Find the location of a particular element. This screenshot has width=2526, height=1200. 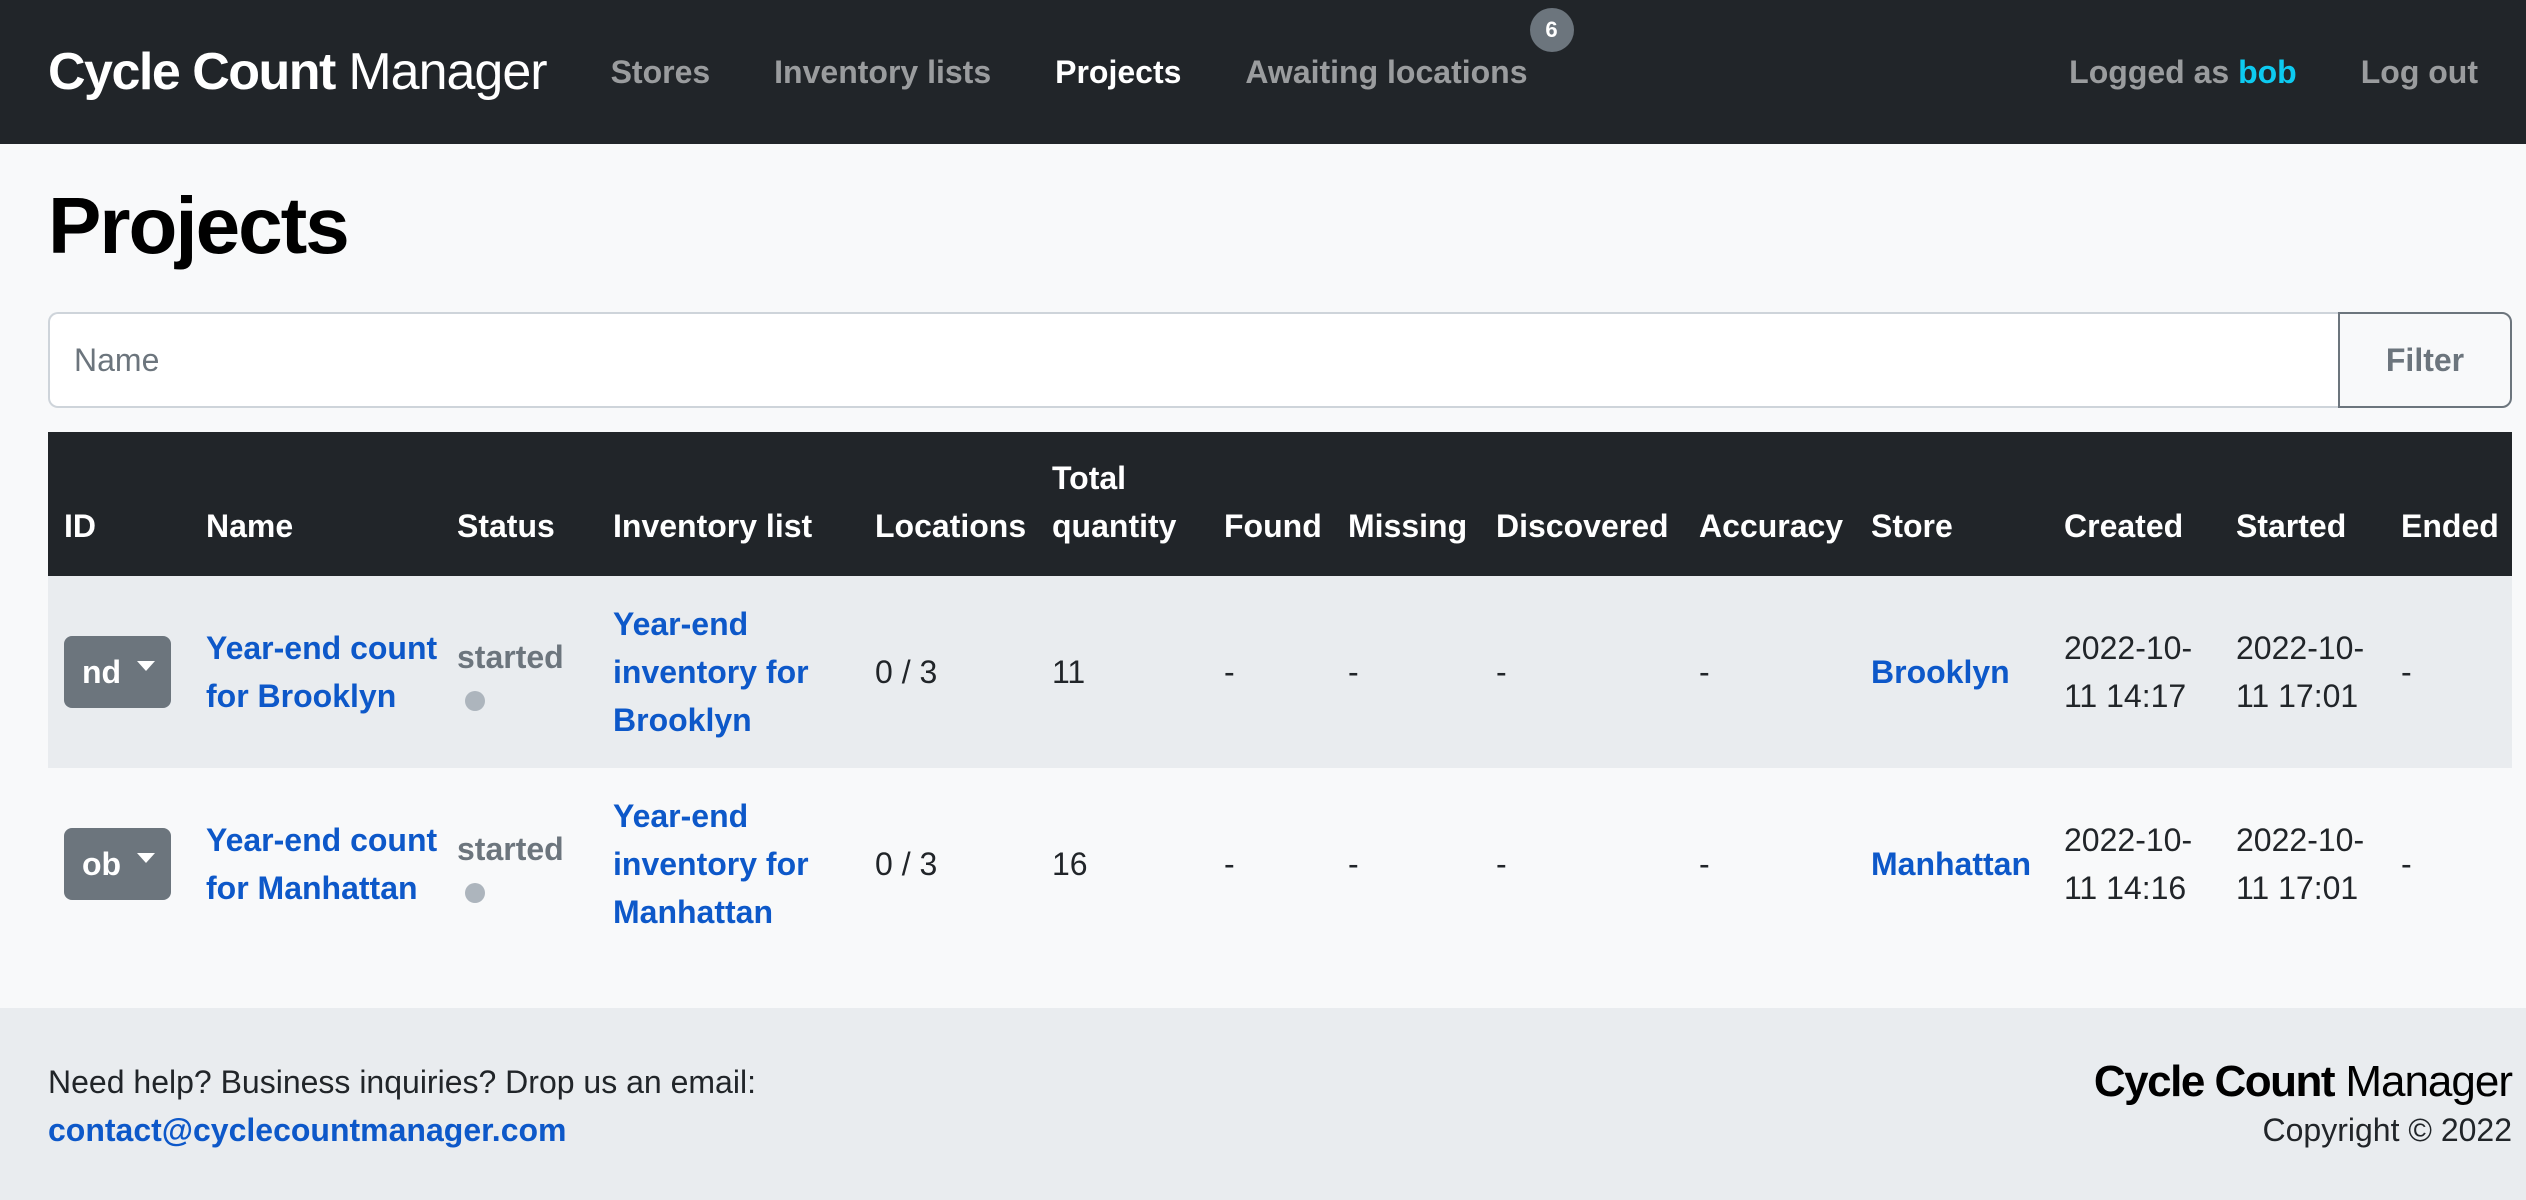

cell-inventory-list: Year-end inventory for Brooklyn is located at coordinates (728, 672).